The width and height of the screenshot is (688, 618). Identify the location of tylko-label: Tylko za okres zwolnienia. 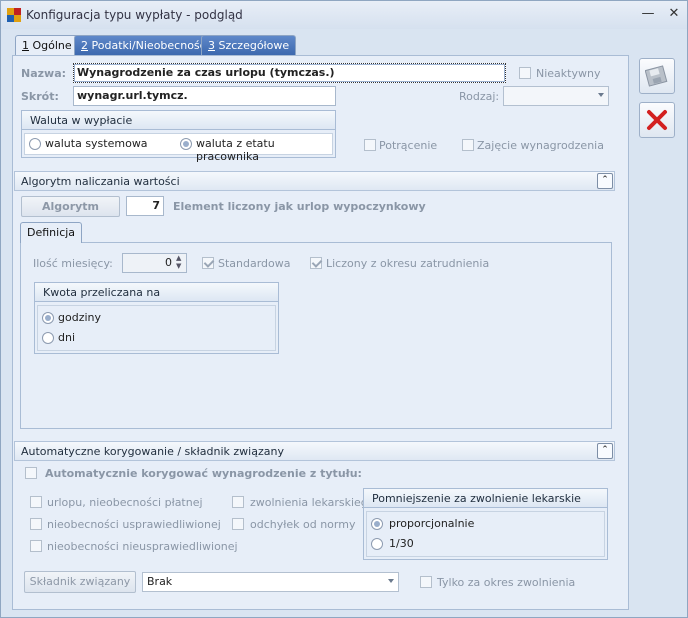
(506, 582).